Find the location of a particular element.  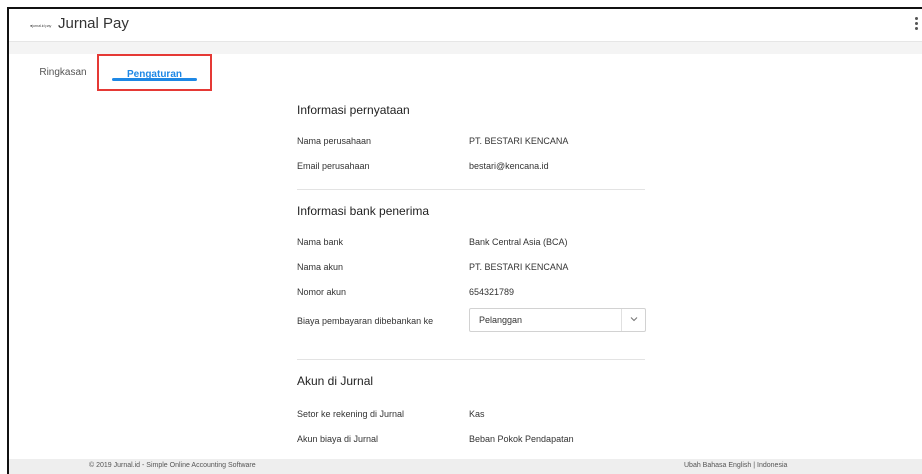

expense-account-value: Beban Pokok Pendapatan is located at coordinates (521, 439).